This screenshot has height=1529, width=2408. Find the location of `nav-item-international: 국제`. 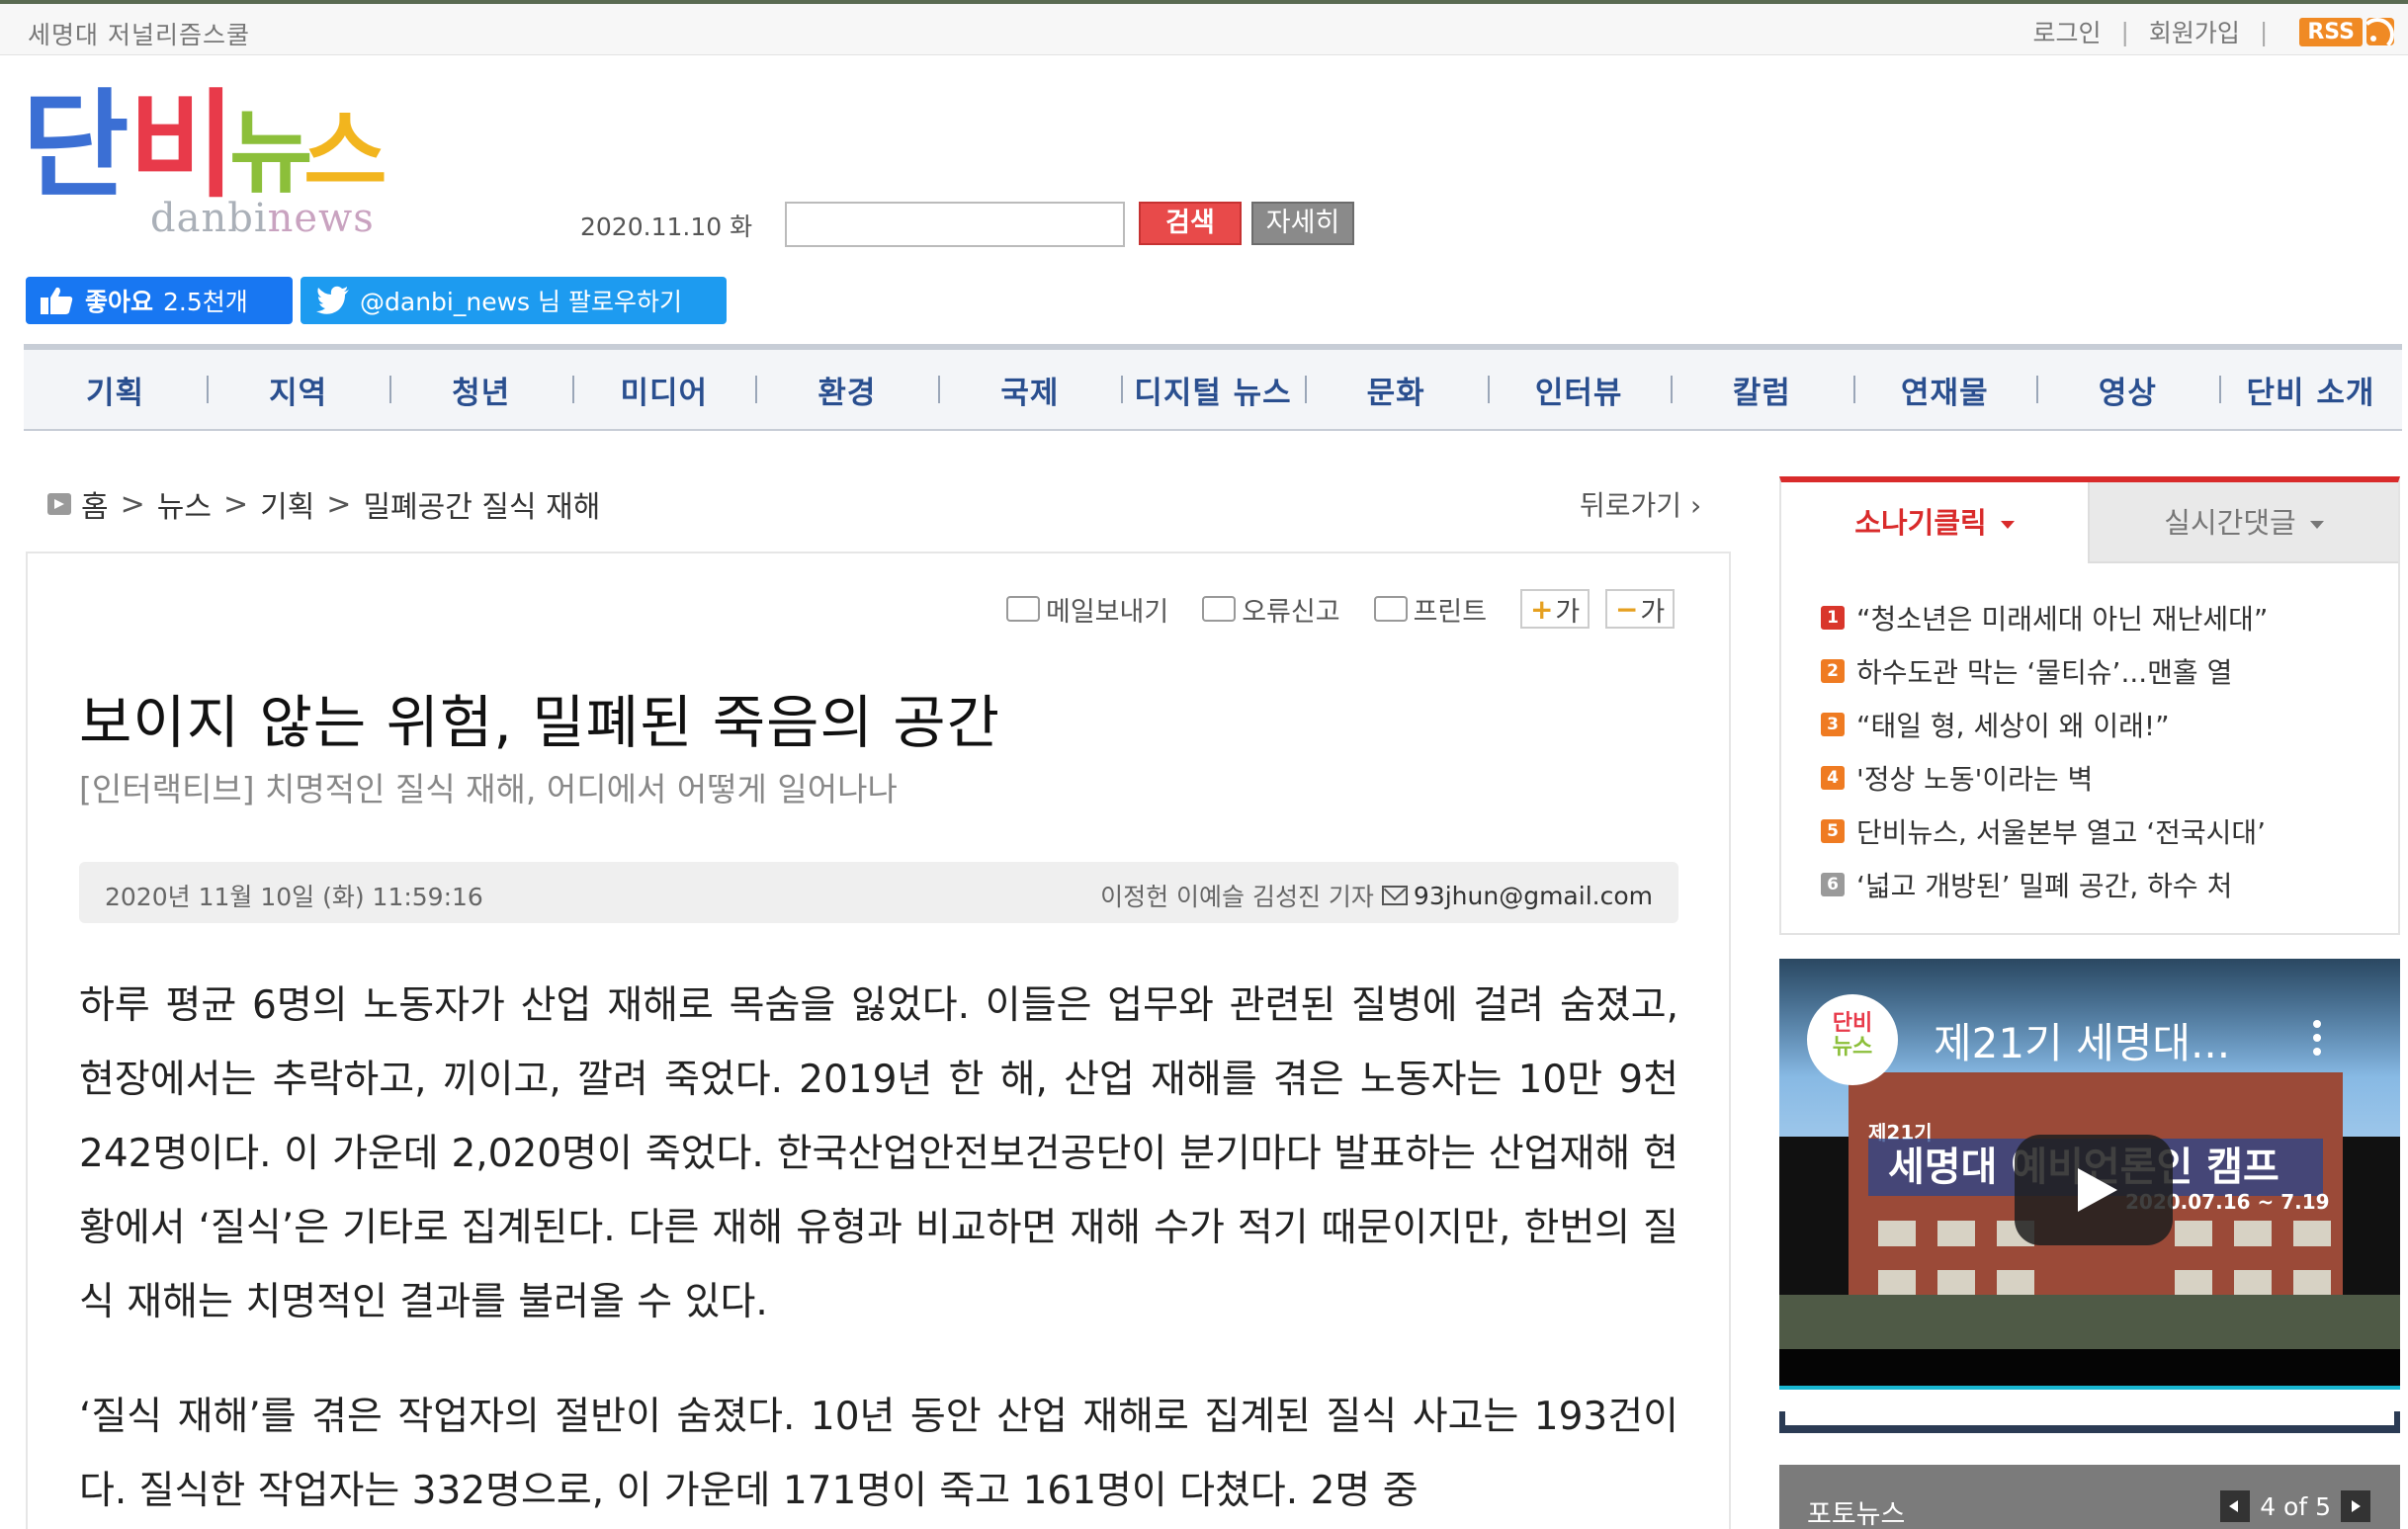

nav-item-international: 국제 is located at coordinates (1029, 390).